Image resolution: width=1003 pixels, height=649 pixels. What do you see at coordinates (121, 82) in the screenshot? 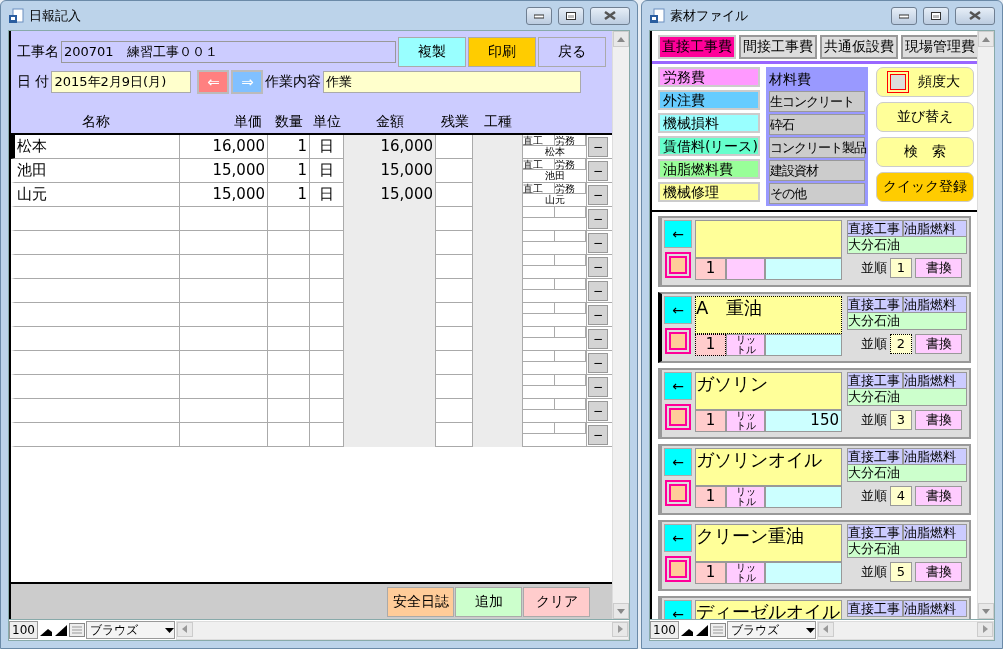
I see `date-field: 2015年2月9日(月)` at bounding box center [121, 82].